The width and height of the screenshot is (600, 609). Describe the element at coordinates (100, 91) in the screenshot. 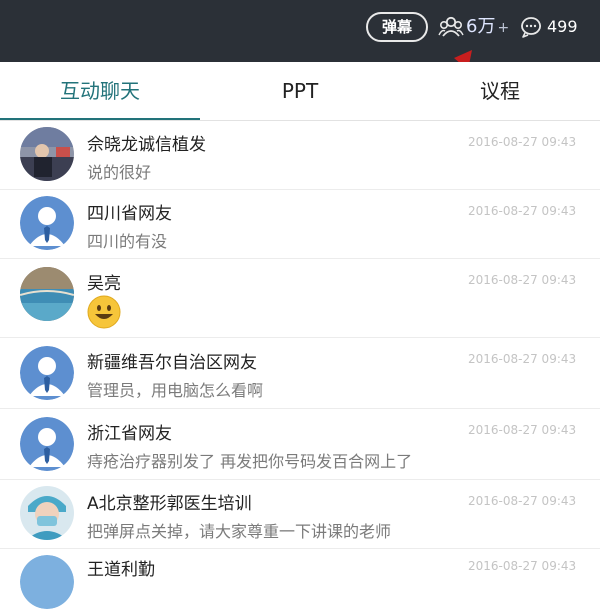

I see `tab-interactive-chat: 互动聊天` at that location.